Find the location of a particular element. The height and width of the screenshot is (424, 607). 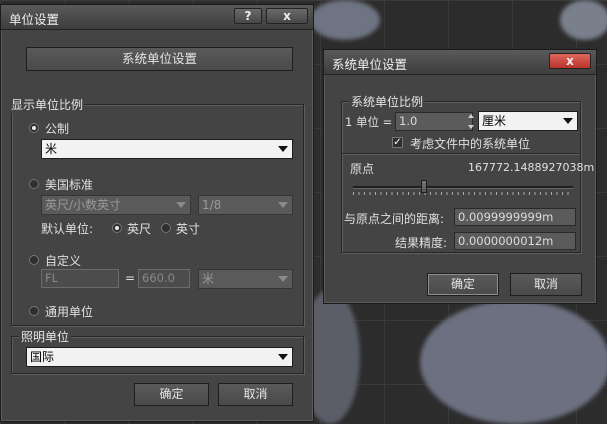

consider-file-units-label: 考虑文件中的系统单位 is located at coordinates (470, 144).